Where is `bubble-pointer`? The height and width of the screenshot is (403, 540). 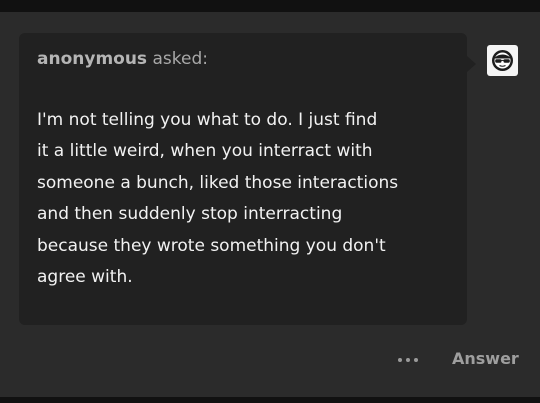 bubble-pointer is located at coordinates (471, 64).